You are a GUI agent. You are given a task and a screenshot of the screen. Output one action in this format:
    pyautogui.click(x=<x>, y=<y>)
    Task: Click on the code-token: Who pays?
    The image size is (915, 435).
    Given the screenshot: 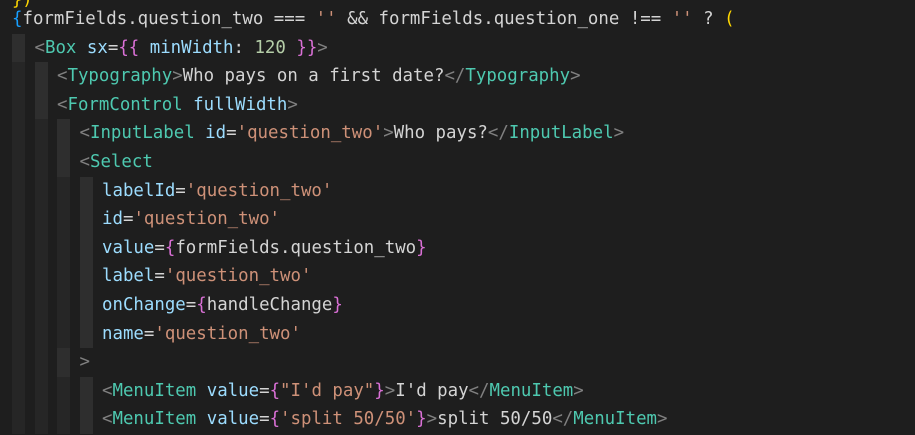 What is the action you would take?
    pyautogui.click(x=440, y=133)
    